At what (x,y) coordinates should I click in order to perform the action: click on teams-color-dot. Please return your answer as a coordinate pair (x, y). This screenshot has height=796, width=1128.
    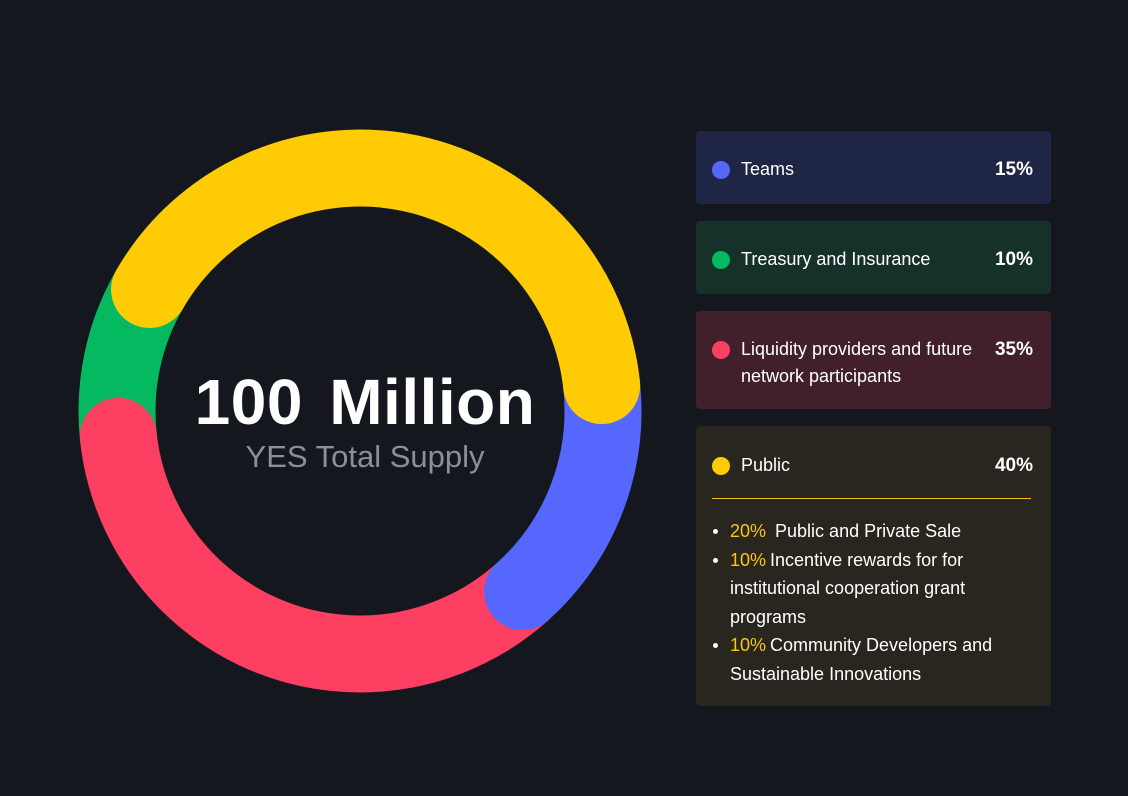
    Looking at the image, I should click on (721, 170).